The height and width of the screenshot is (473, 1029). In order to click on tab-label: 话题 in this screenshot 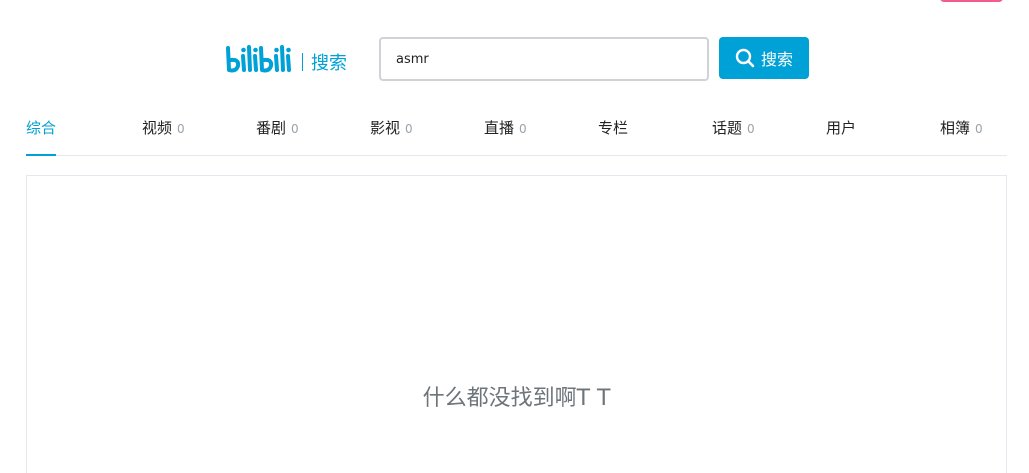, I will do `click(727, 128)`.